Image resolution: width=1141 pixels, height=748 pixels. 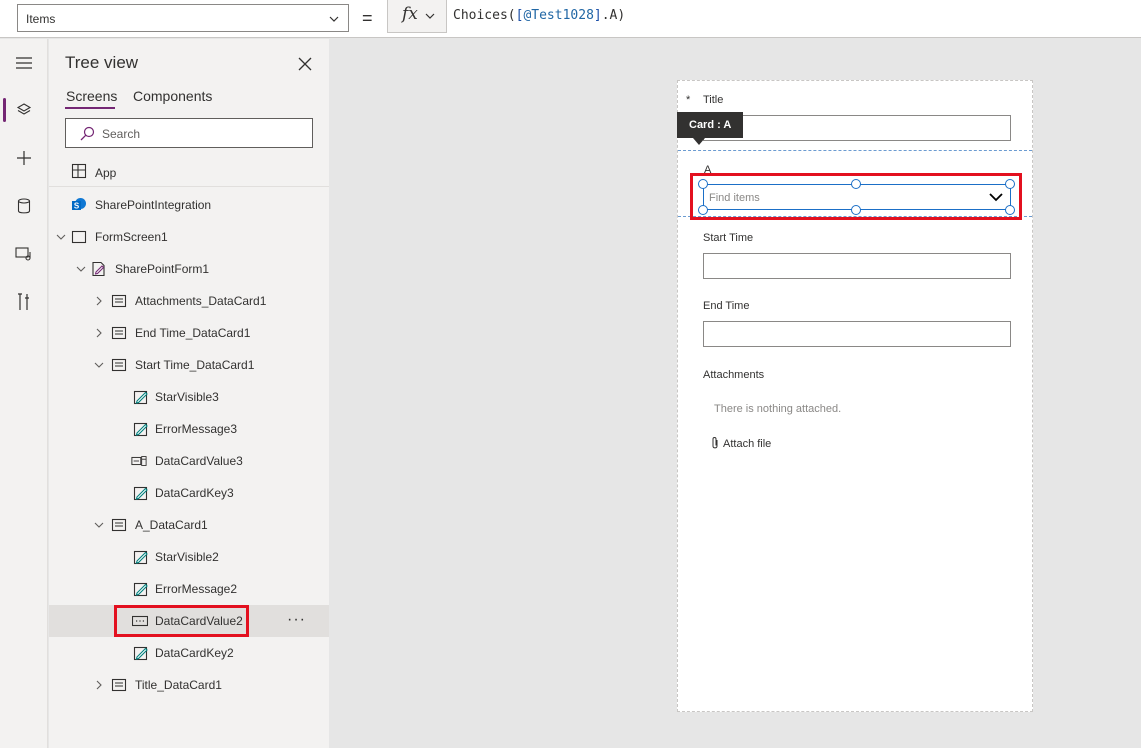 I want to click on end-time-label: End Time, so click(x=726, y=306).